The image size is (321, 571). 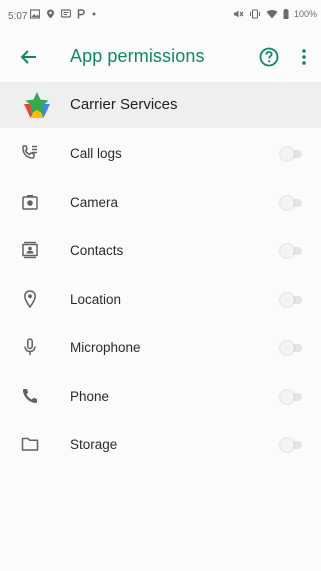 I want to click on p-icon, so click(x=81, y=14).